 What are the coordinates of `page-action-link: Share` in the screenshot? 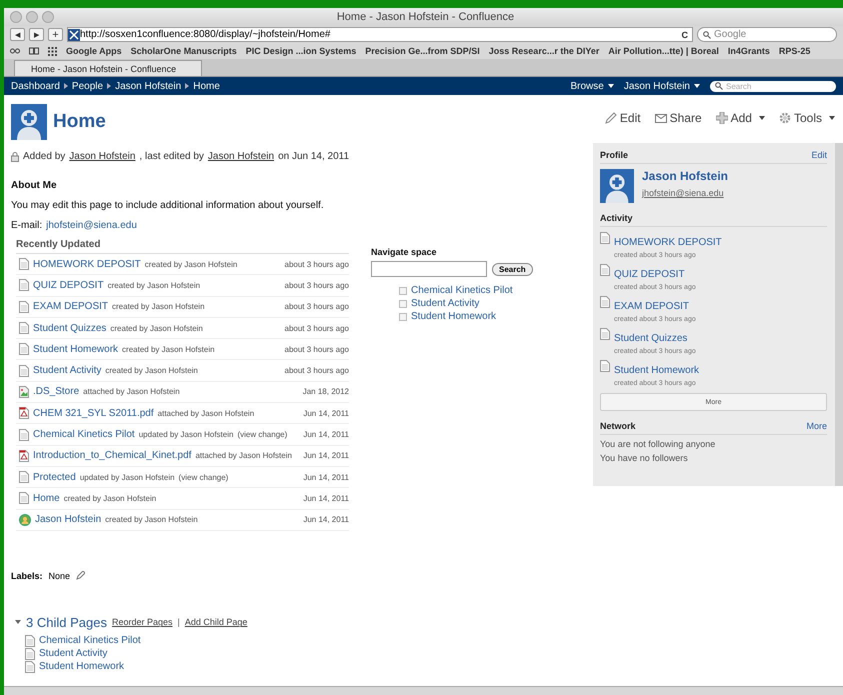 It's located at (678, 118).